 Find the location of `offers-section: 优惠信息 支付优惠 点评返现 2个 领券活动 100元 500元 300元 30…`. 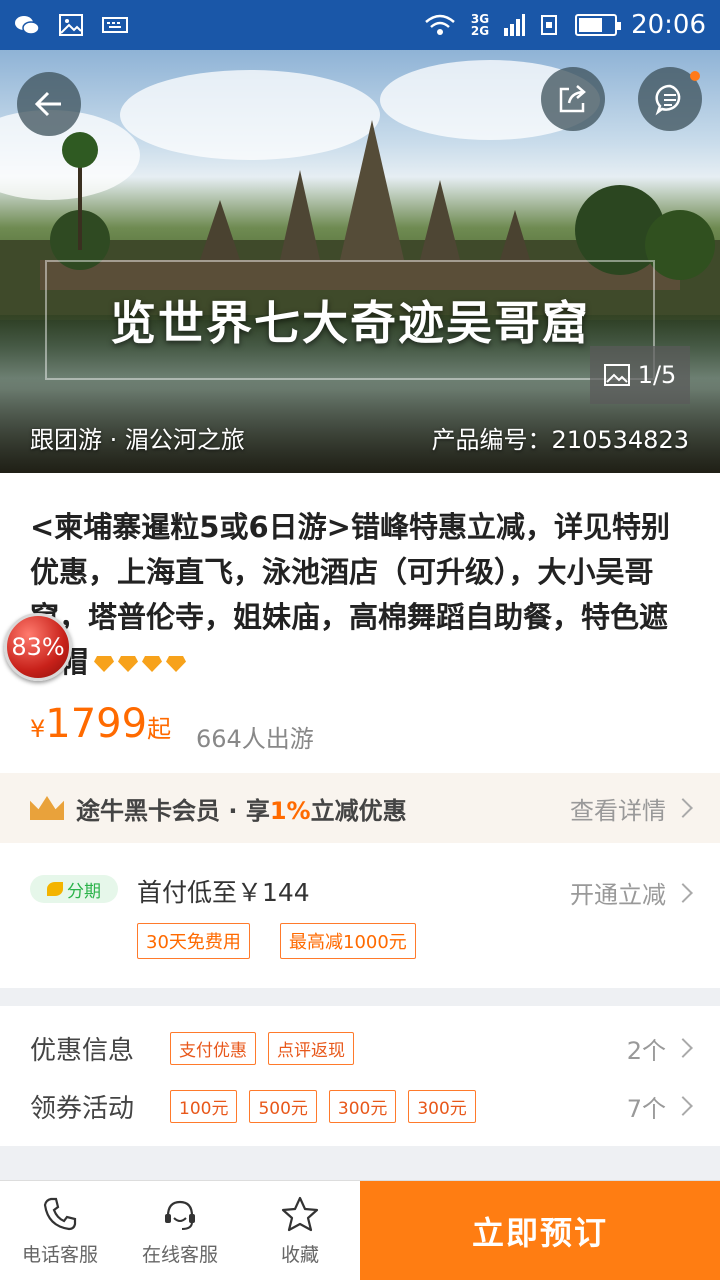

offers-section: 优惠信息 支付优惠 点评返现 2个 领券活动 100元 500元 300元 30… is located at coordinates (360, 1076).